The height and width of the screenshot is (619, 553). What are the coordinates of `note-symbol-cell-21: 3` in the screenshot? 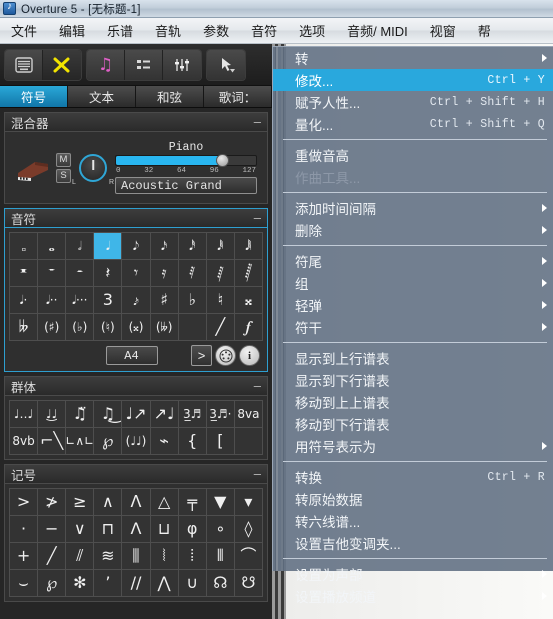 It's located at (108, 300).